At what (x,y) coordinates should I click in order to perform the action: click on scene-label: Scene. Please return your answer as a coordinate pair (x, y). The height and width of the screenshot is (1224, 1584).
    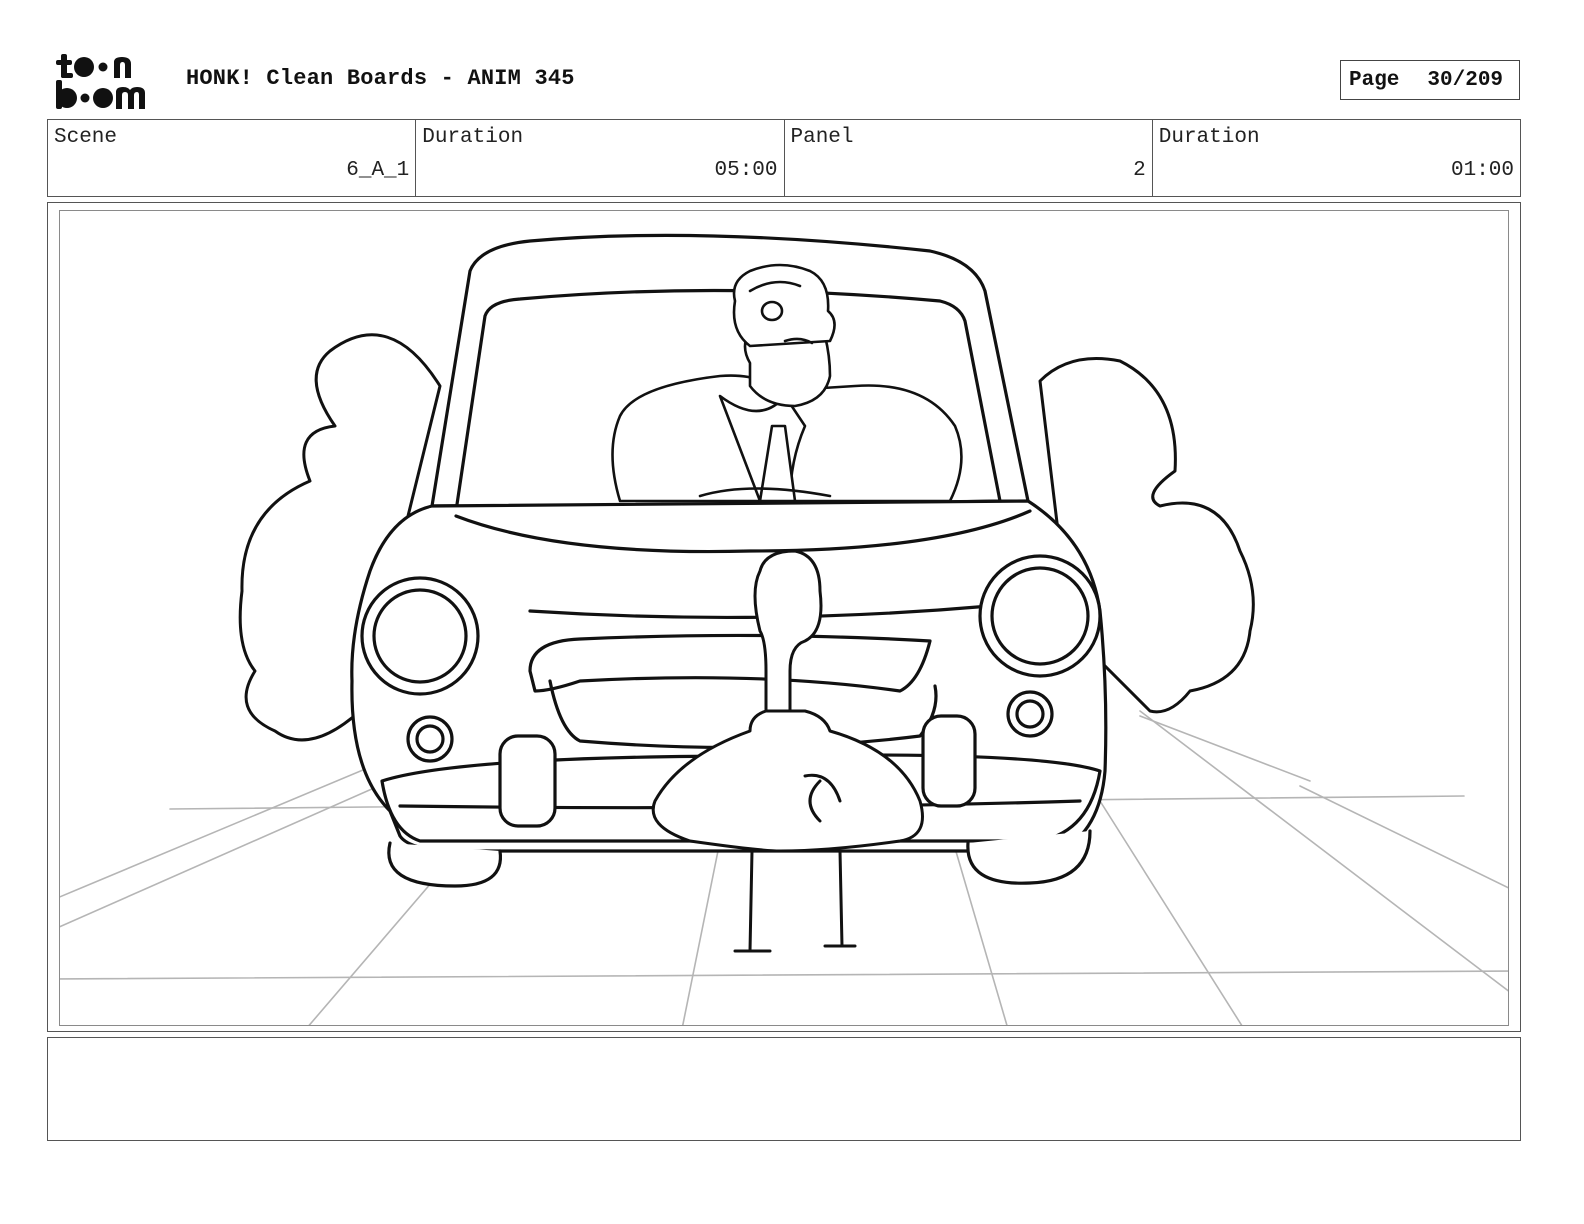
    Looking at the image, I should click on (86, 137).